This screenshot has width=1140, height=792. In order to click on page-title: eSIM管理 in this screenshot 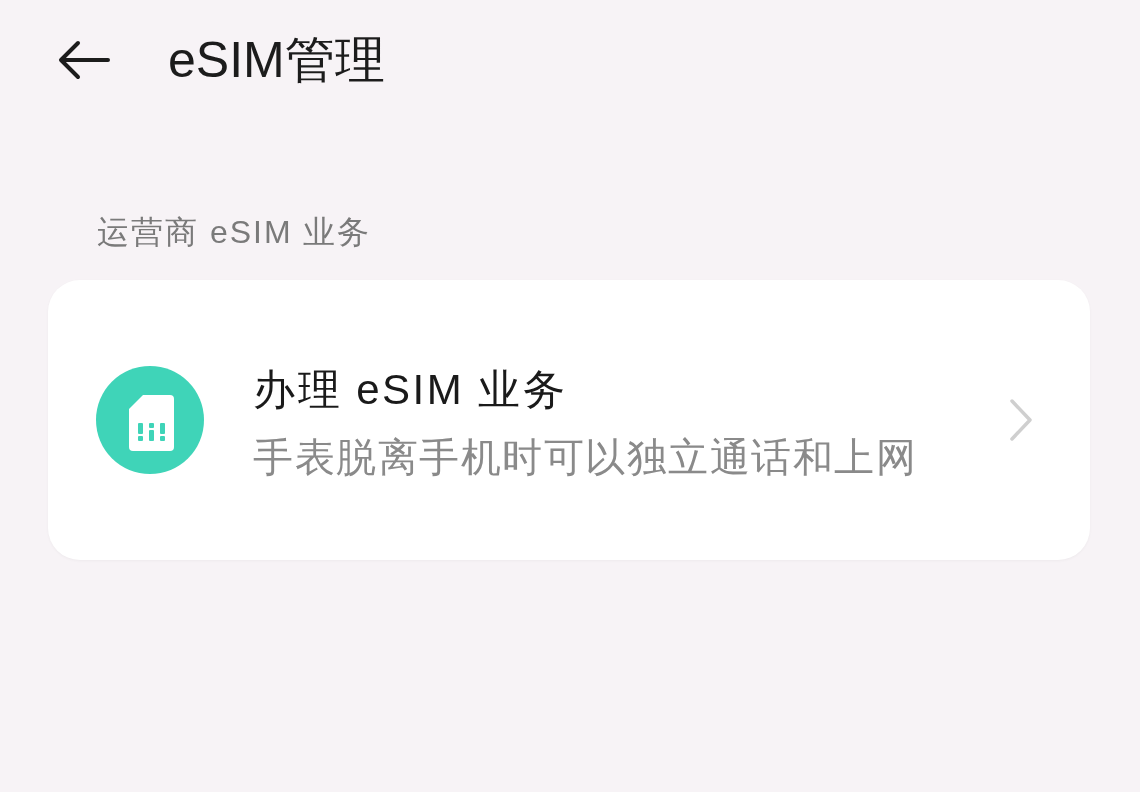, I will do `click(276, 60)`.